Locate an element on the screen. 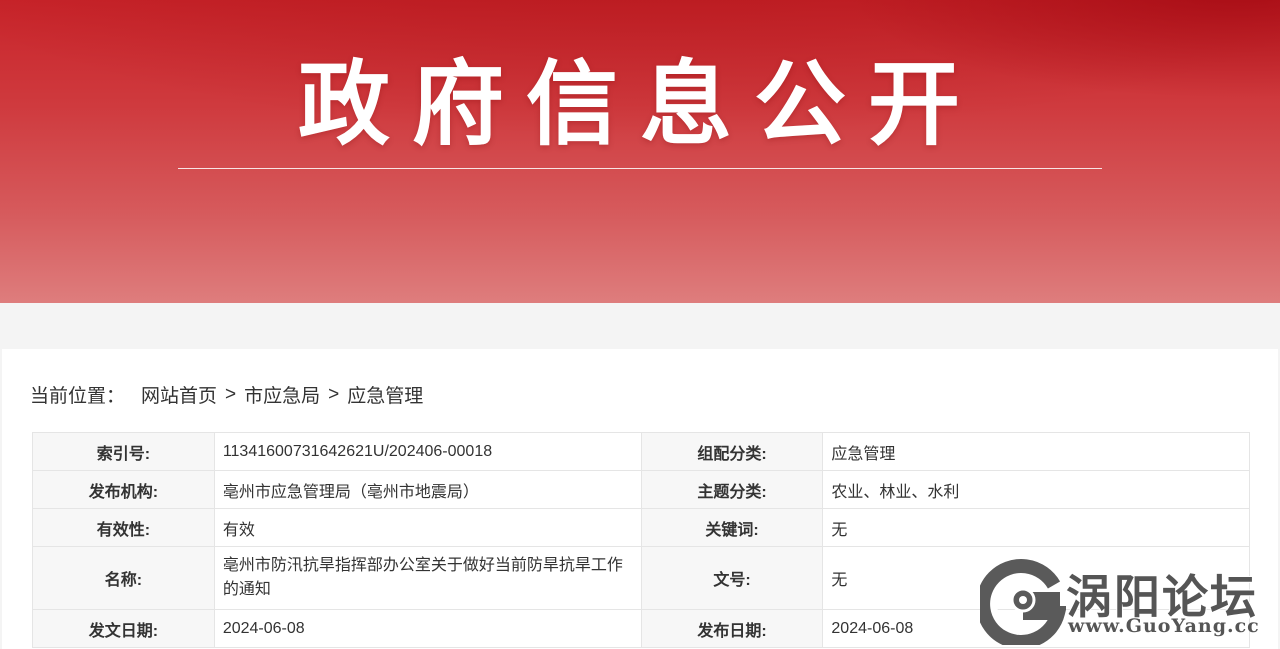 This screenshot has height=649, width=1280. meta-label: 主题分类: is located at coordinates (732, 489).